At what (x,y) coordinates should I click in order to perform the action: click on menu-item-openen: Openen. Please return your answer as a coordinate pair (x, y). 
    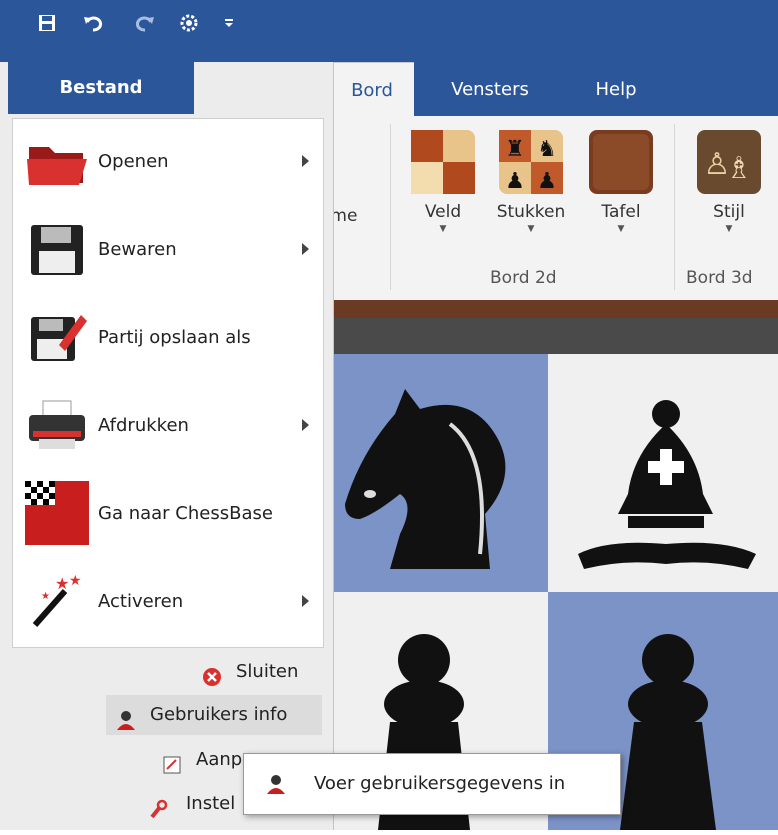
    Looking at the image, I should click on (168, 162).